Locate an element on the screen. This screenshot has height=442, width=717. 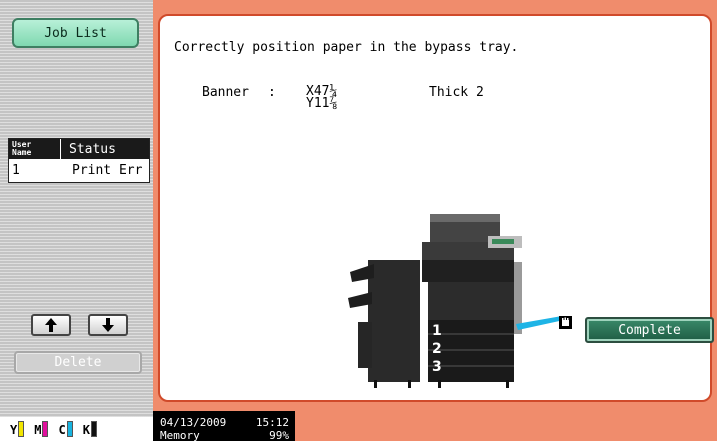
memory-value: 99% is located at coordinates (279, 435).